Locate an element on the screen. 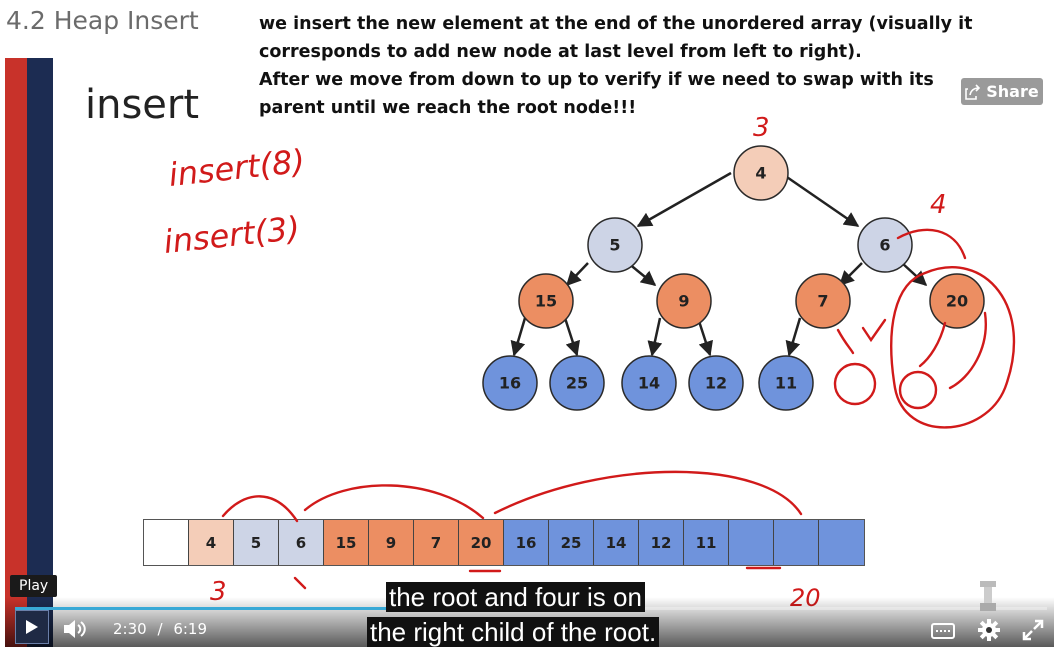  pen-cursor-icon is located at coordinates (988, 596).